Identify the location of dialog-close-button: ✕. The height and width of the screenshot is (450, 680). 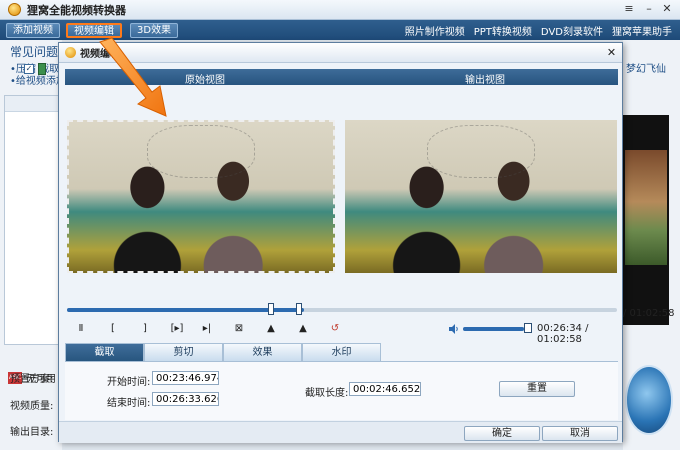
(611, 52).